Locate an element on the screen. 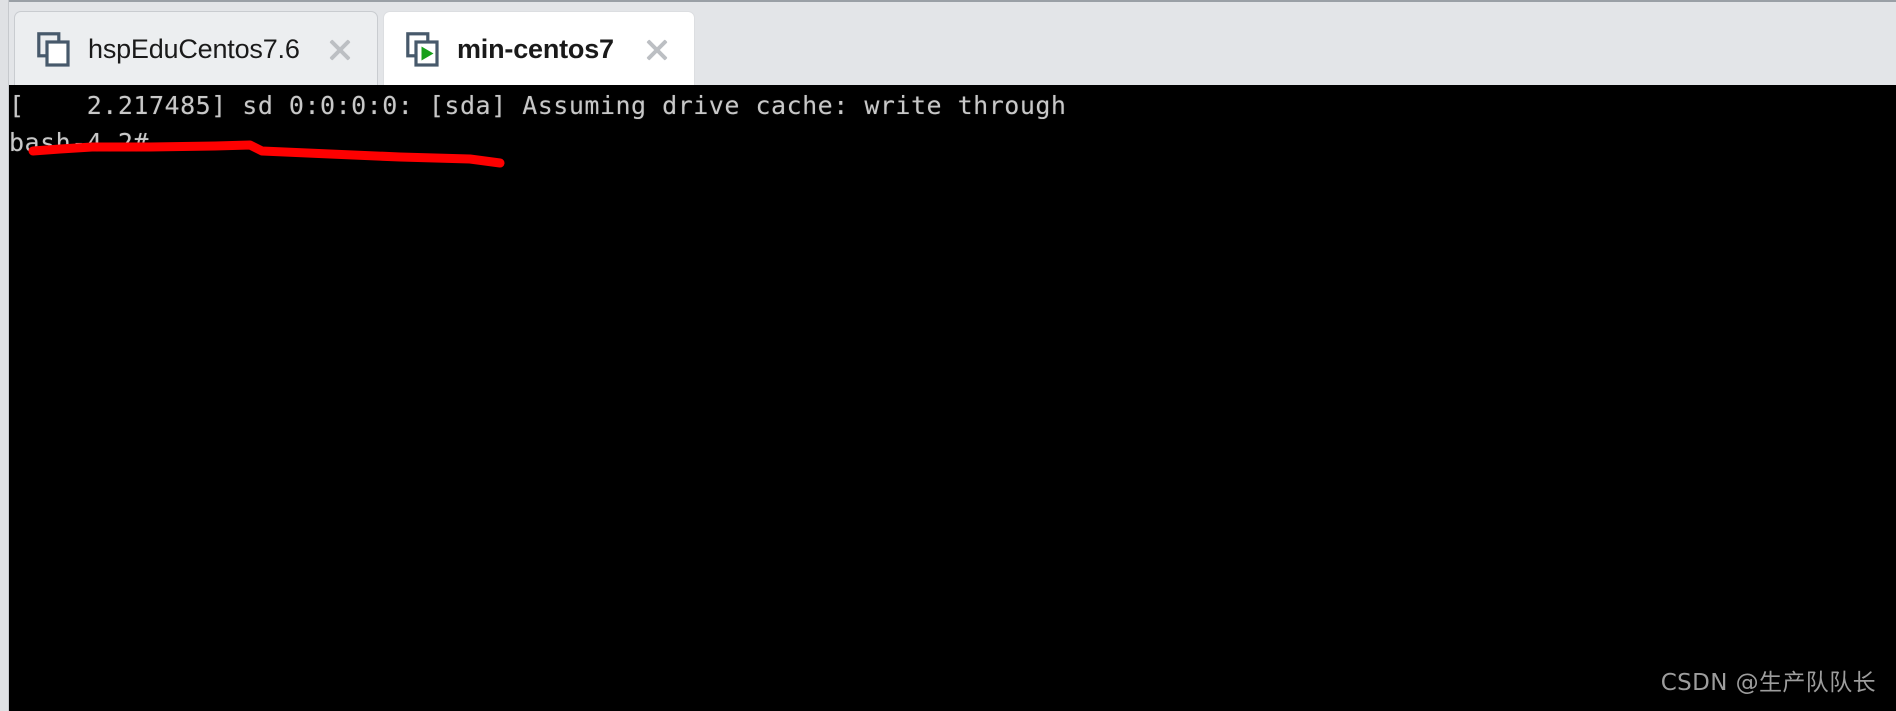  vm-stopped-icon is located at coordinates (54, 49).